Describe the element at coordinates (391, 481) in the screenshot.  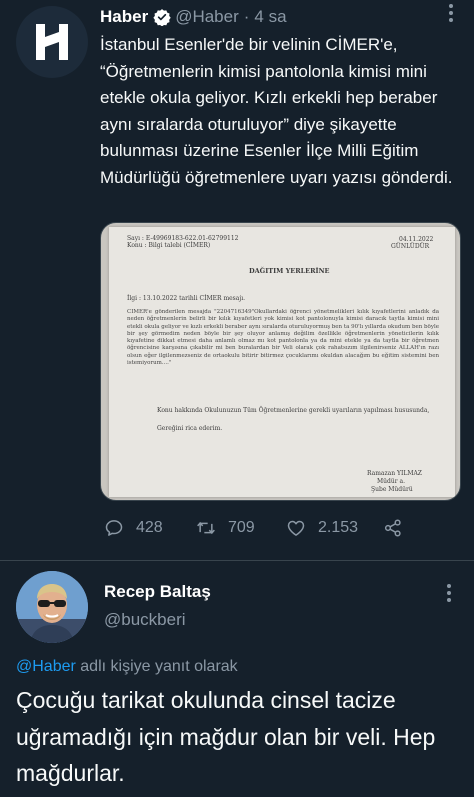
I see `doc-signer-title1: Müdür a.` at that location.